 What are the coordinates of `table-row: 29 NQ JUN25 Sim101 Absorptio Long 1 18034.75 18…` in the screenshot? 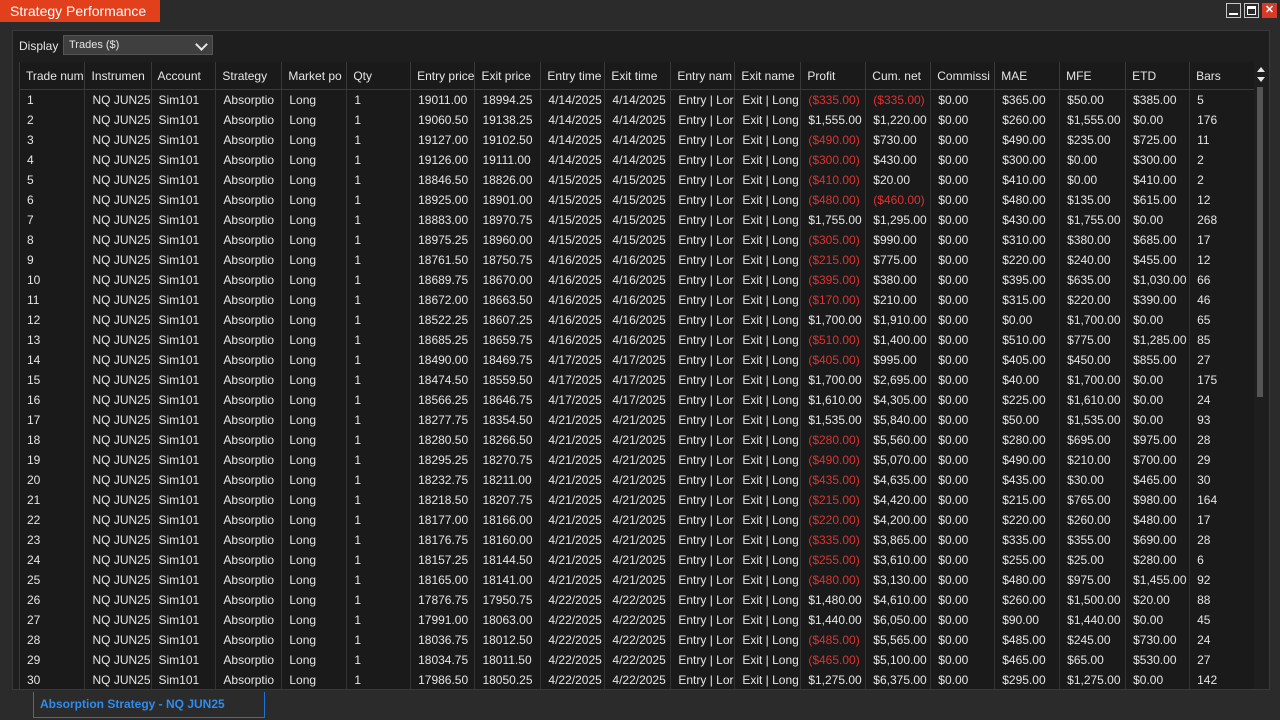 It's located at (637, 660).